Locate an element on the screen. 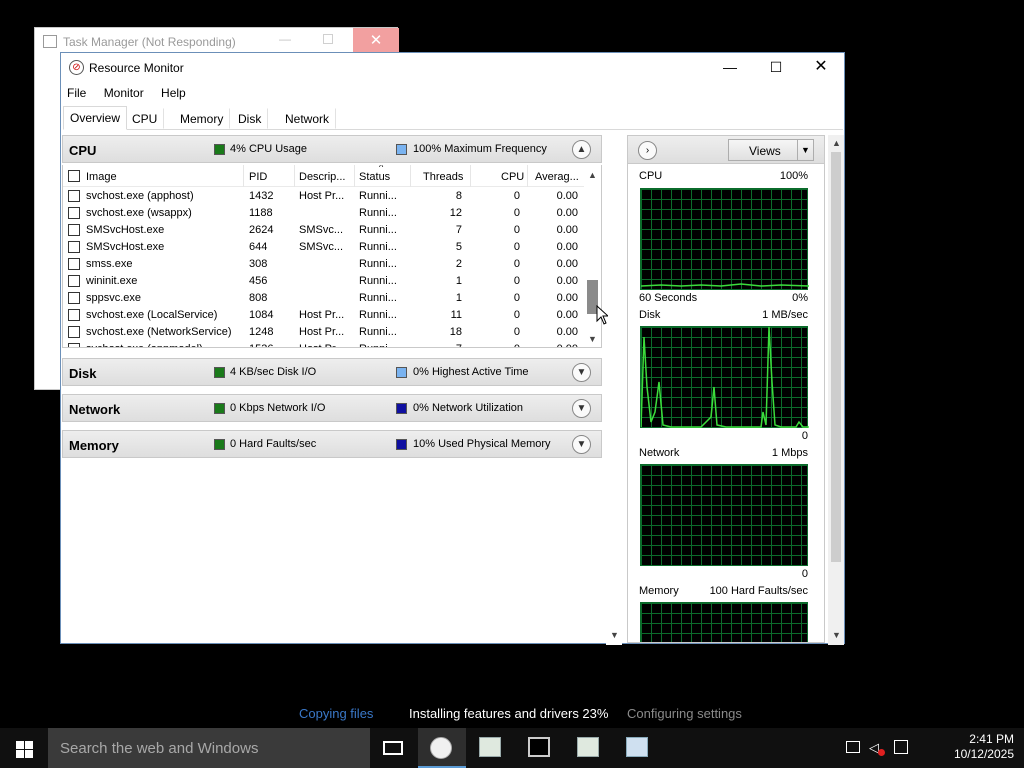 This screenshot has width=1024, height=768. cell-image: svchost.exe (appmodel) is located at coordinates (144, 345).